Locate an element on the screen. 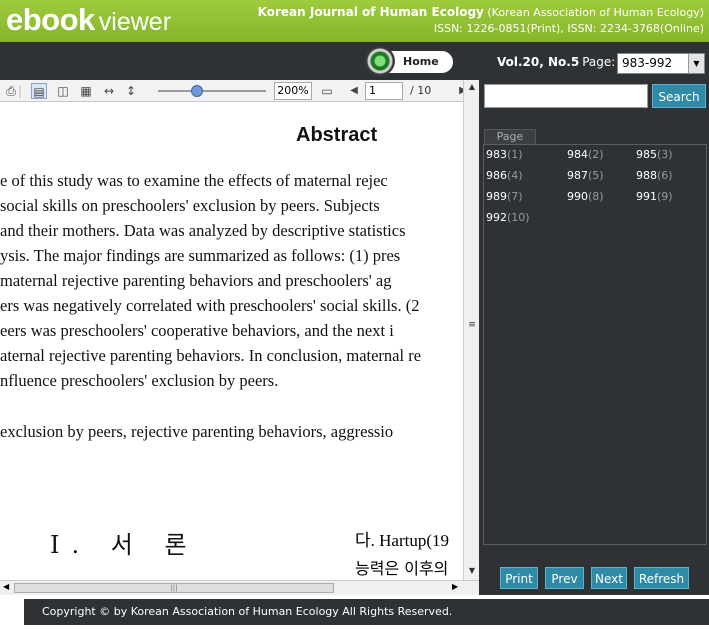 The image size is (709, 629). journal-title: Korean Journal of Human Ecology is located at coordinates (370, 12).